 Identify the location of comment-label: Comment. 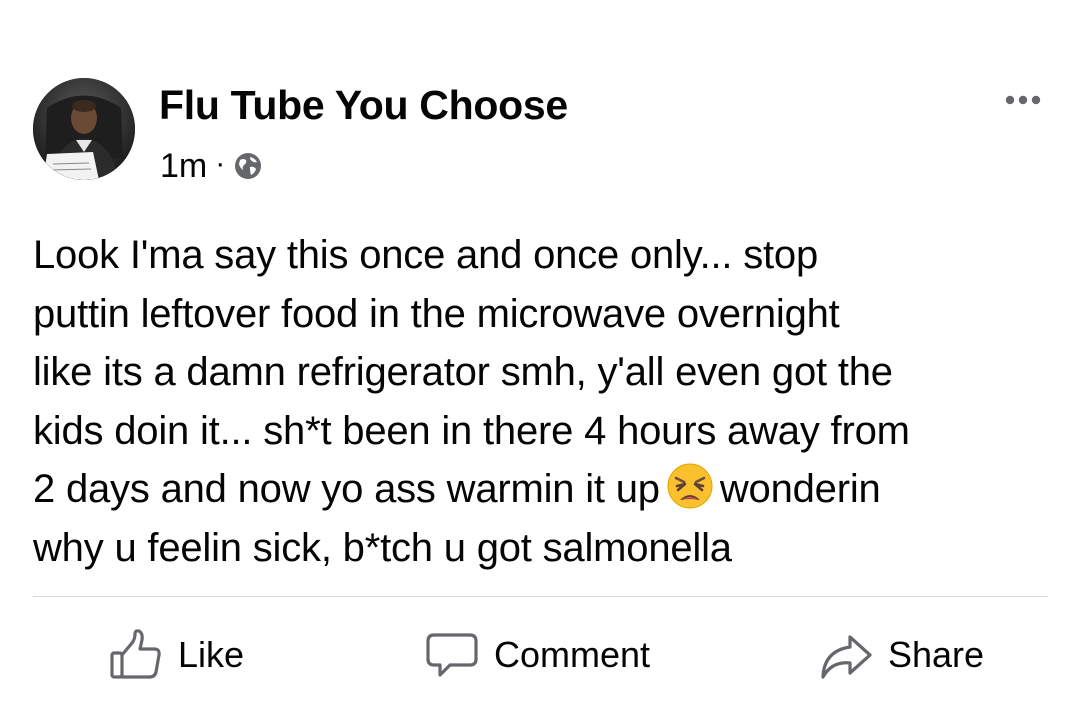
(572, 654).